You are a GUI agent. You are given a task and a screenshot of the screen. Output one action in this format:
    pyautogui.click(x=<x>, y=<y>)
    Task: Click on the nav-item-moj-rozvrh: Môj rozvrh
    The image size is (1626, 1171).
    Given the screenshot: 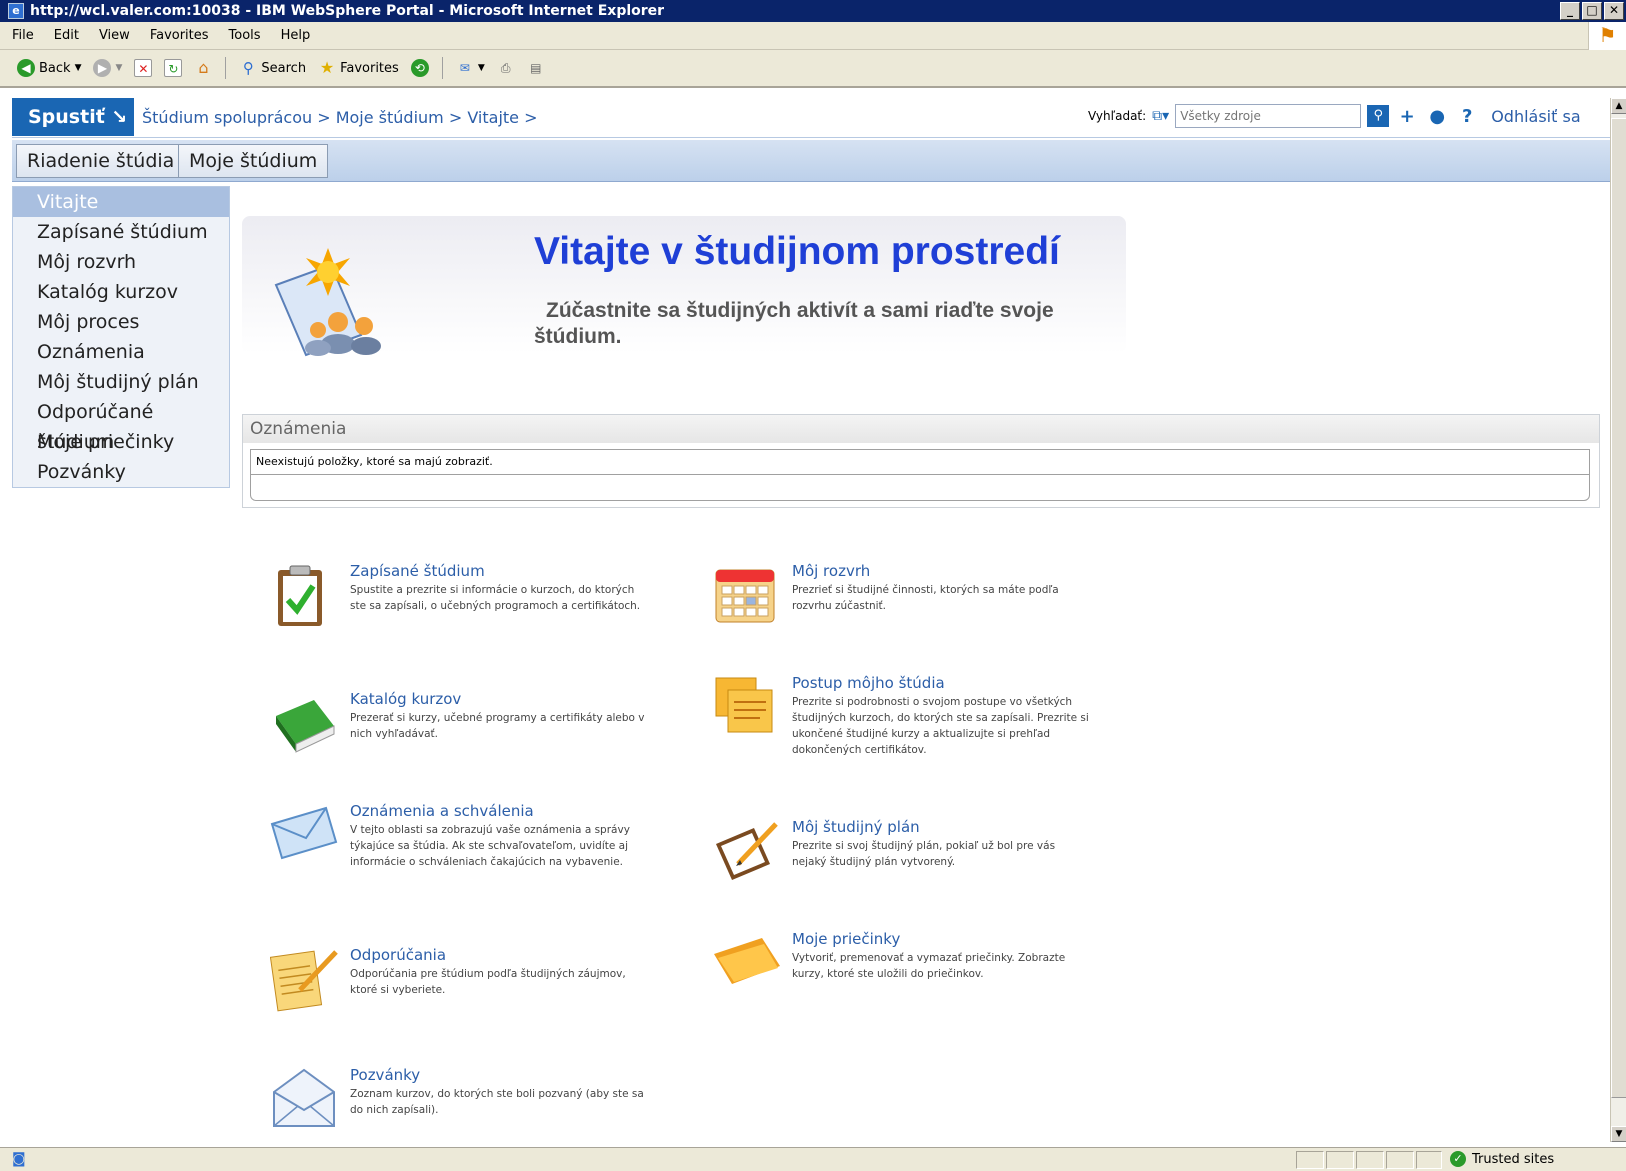 What is the action you would take?
    pyautogui.click(x=121, y=262)
    